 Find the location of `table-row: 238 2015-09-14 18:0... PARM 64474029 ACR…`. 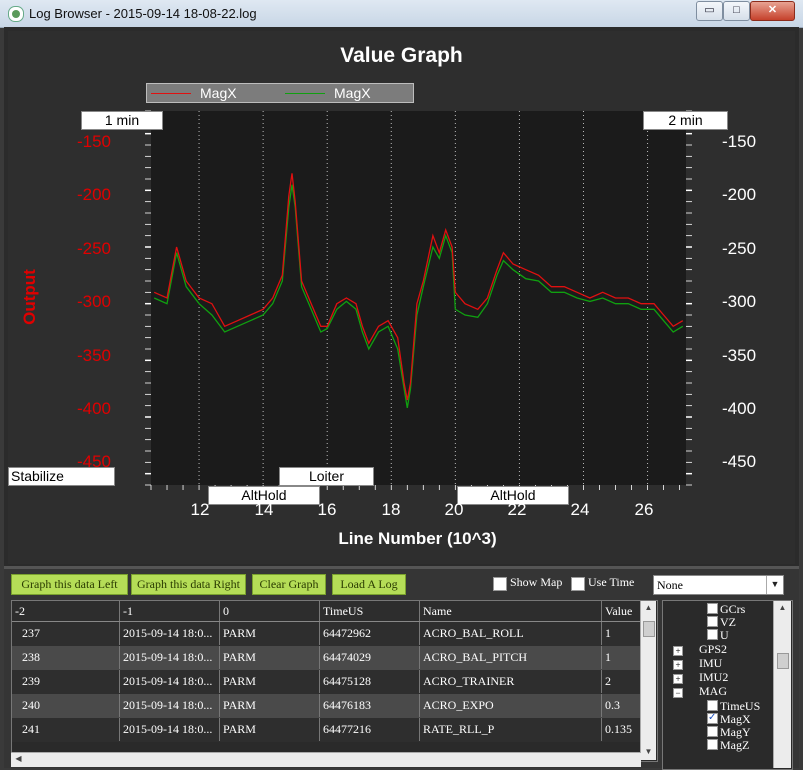

table-row: 238 2015-09-14 18:0... PARM 64474029 ACR… is located at coordinates (327, 658).